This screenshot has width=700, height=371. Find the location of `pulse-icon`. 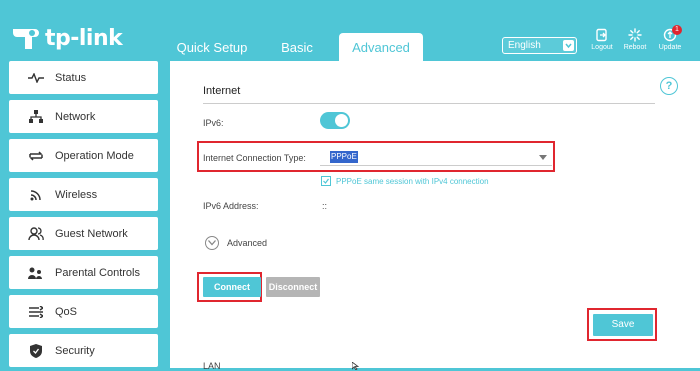

pulse-icon is located at coordinates (36, 78).